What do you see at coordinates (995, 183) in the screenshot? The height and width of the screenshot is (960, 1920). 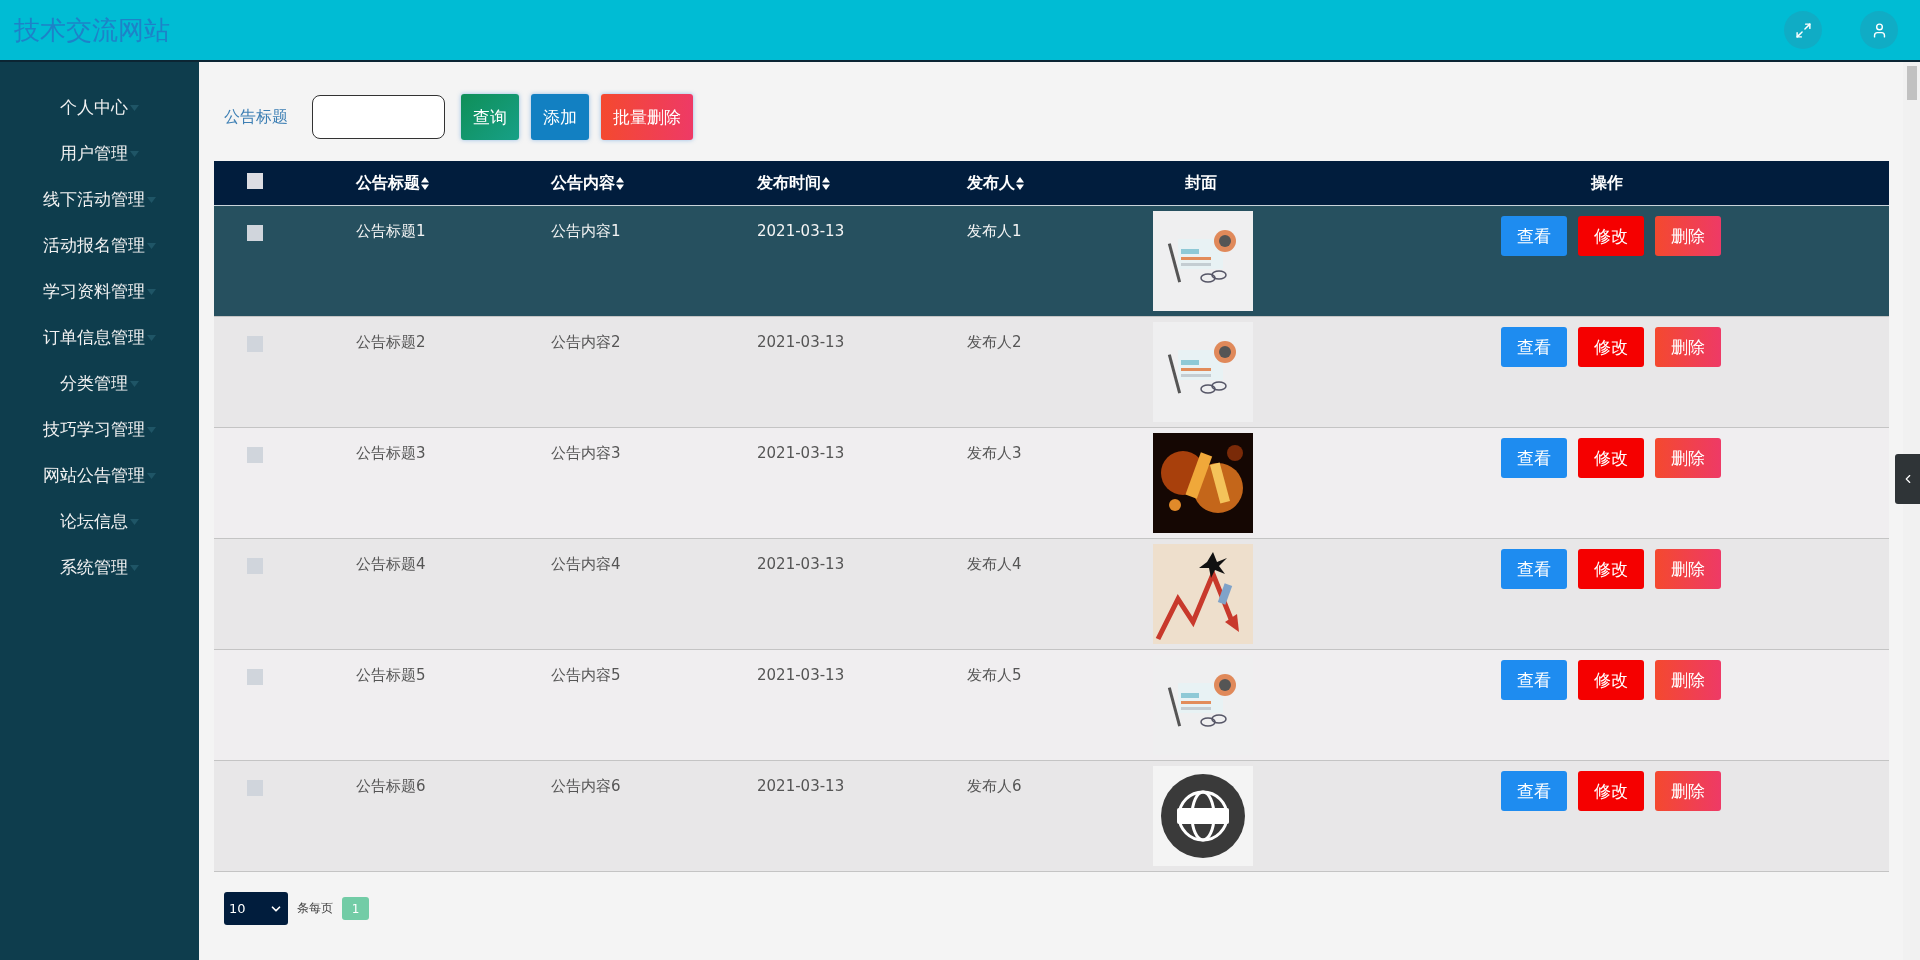 I see `column-header: 发布人` at bounding box center [995, 183].